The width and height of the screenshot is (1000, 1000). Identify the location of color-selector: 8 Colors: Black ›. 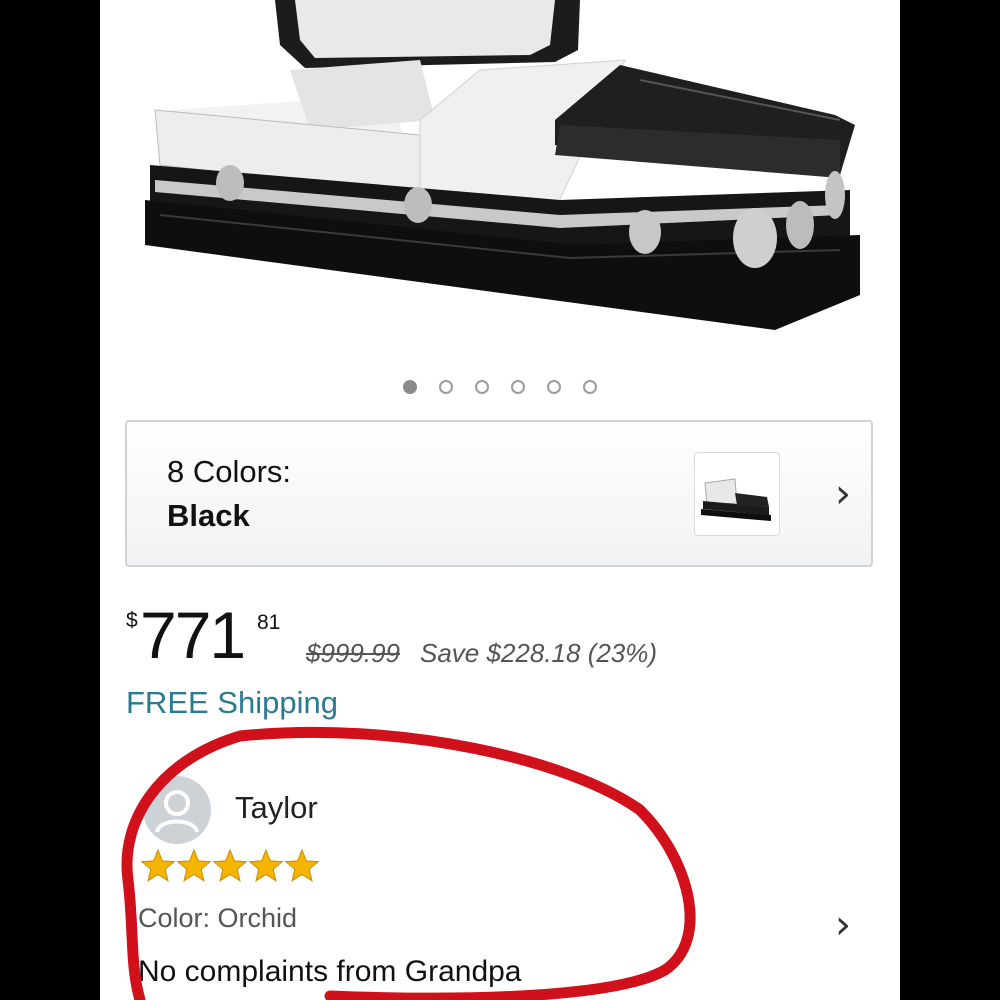
(499, 493).